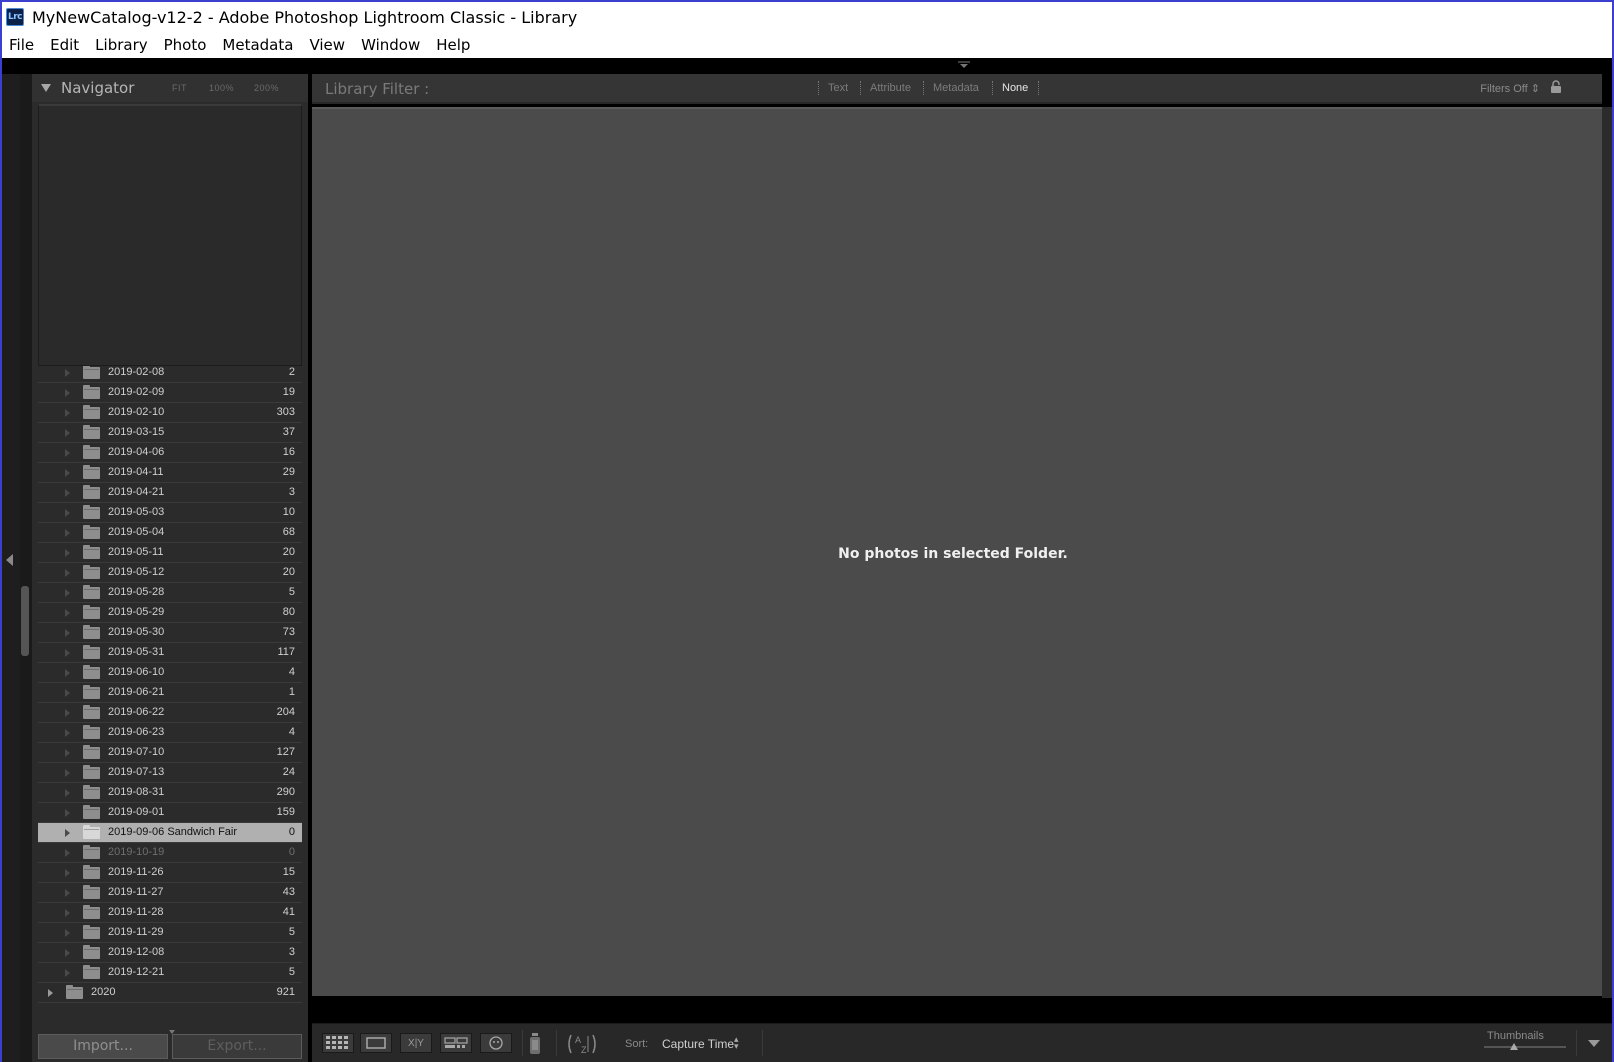 Image resolution: width=1614 pixels, height=1062 pixels. I want to click on folder-row: 2019-11-27 43, so click(170, 893).